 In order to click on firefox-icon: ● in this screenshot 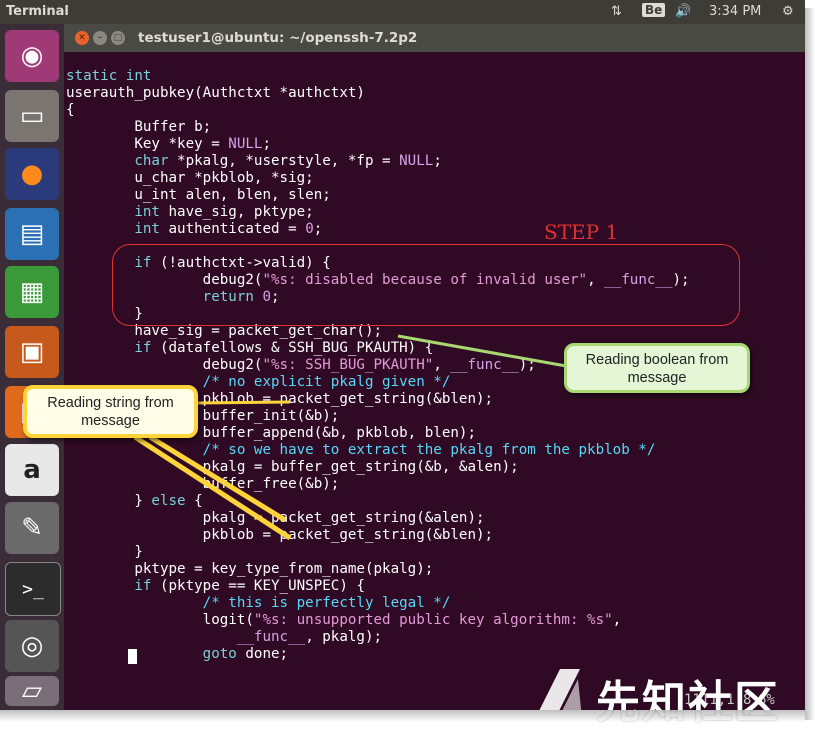, I will do `click(32, 174)`.